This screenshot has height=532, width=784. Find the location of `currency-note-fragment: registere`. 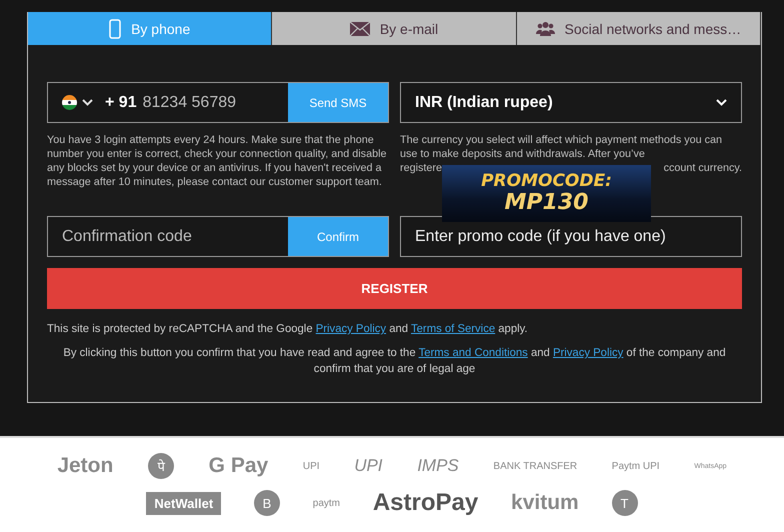

currency-note-fragment: registere is located at coordinates (421, 168).